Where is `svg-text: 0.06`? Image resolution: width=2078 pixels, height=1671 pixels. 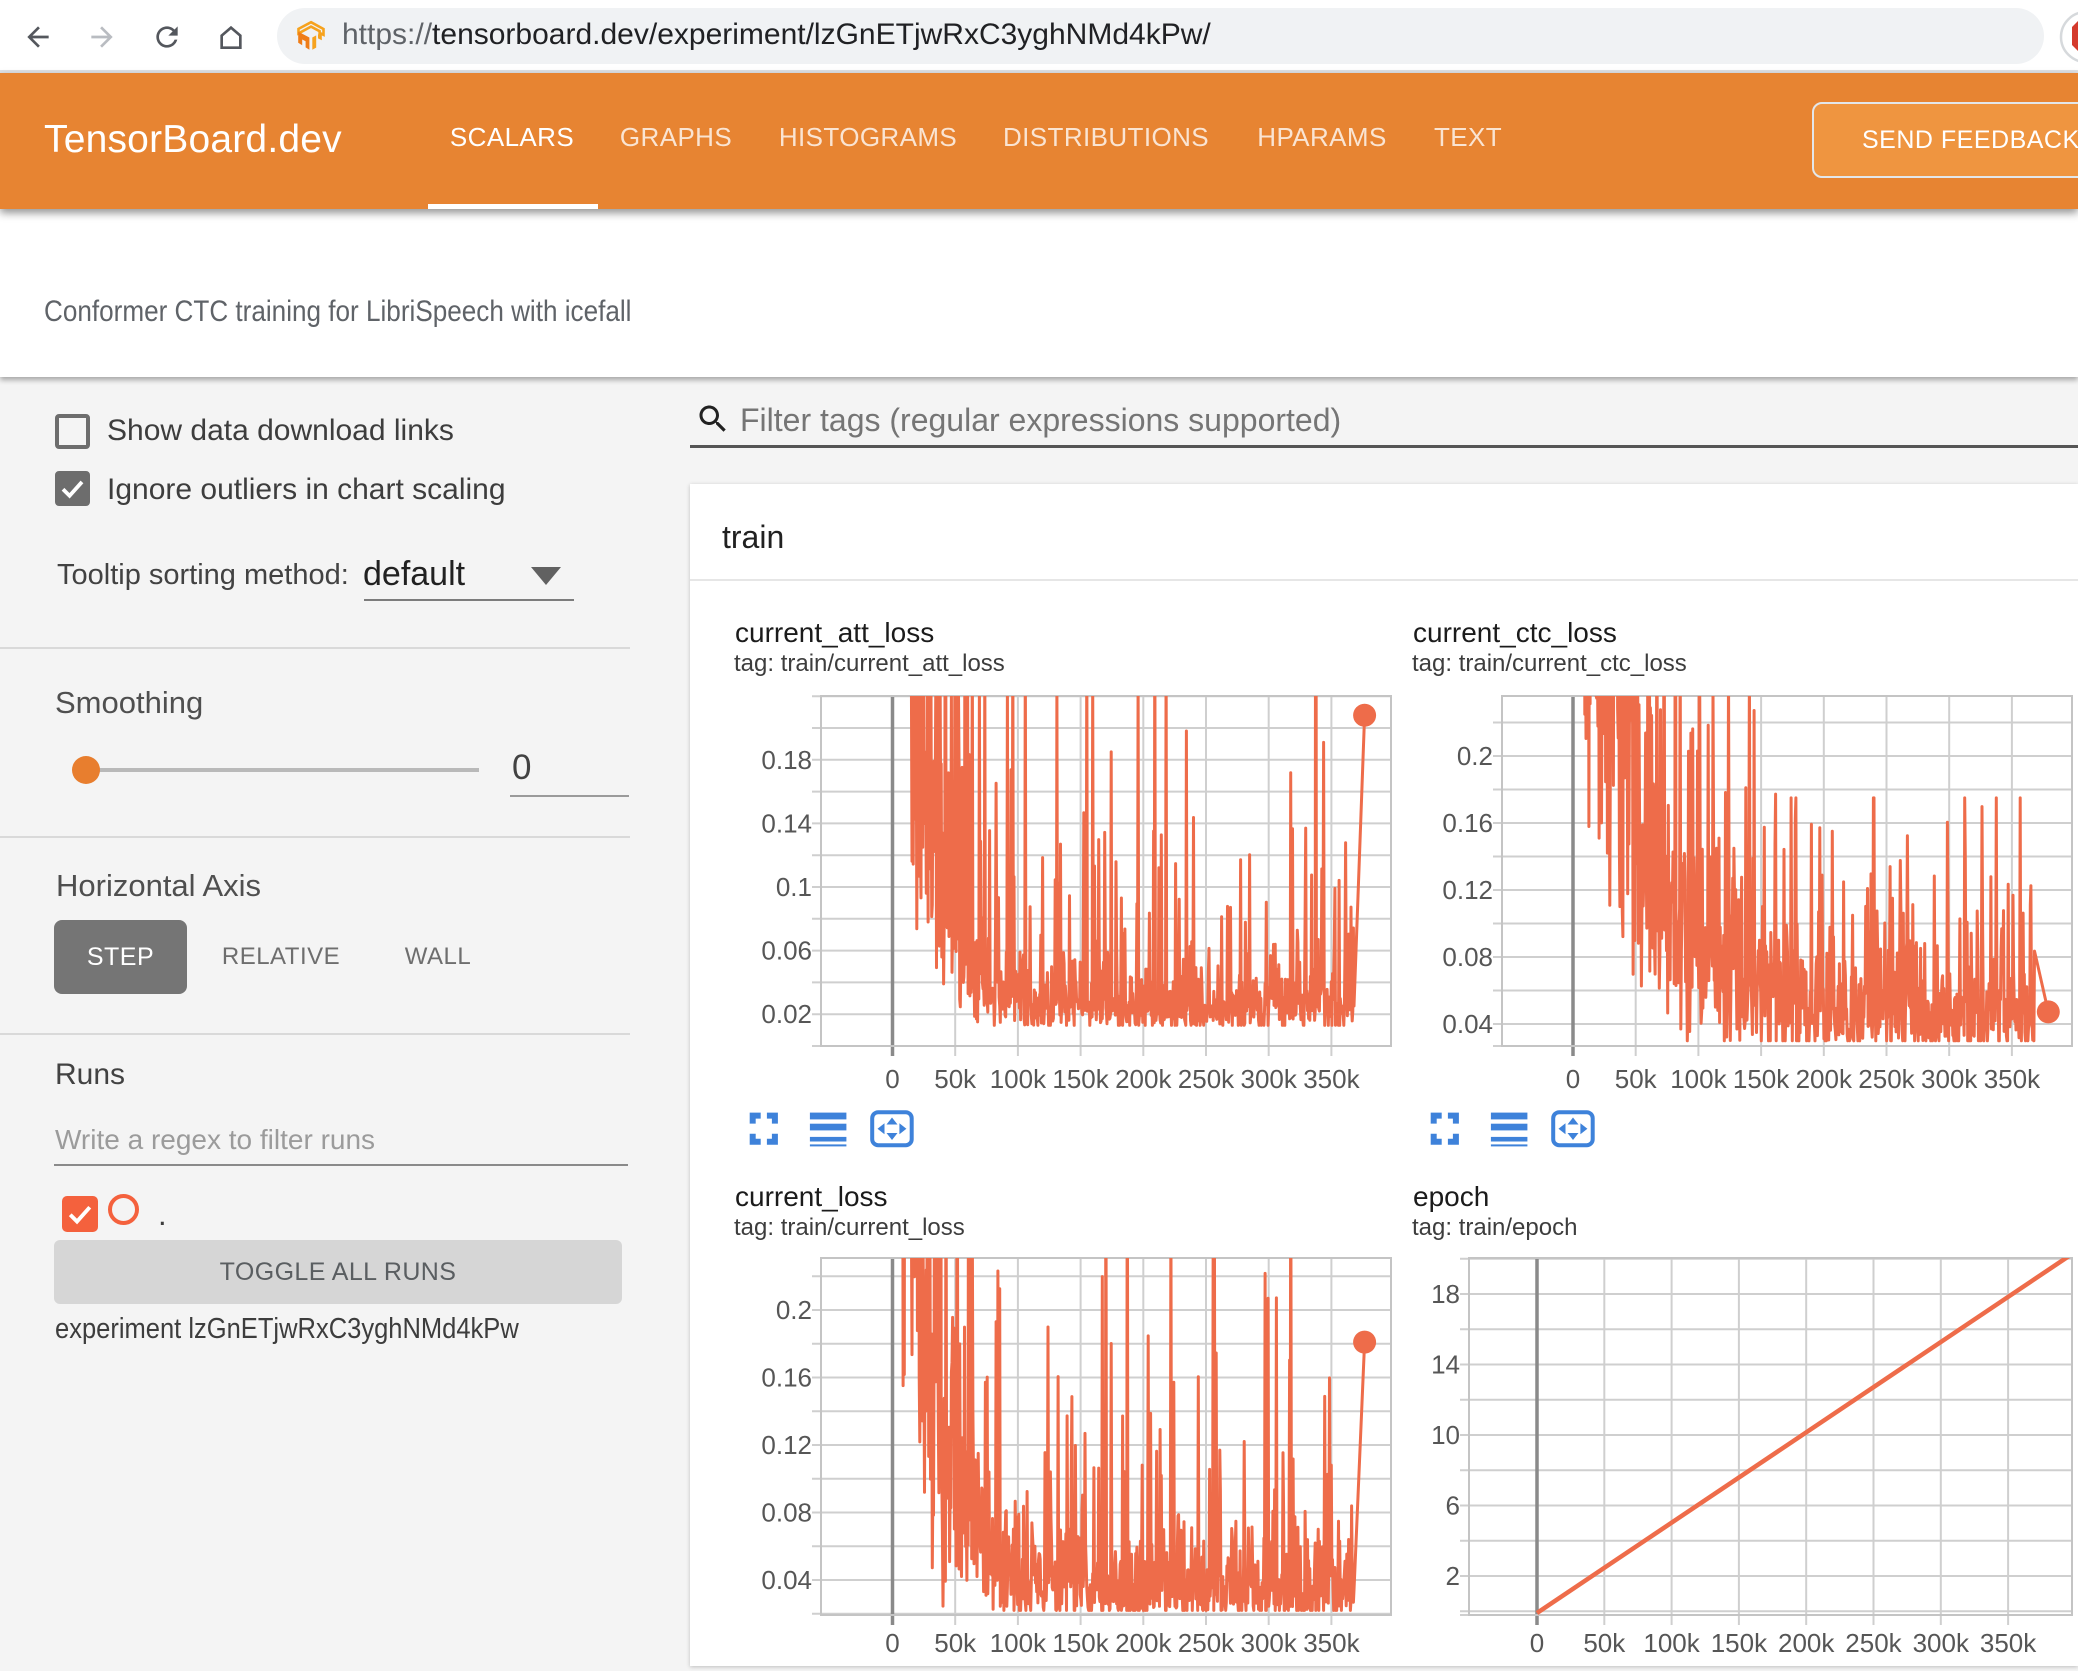
svg-text: 0.06 is located at coordinates (786, 951).